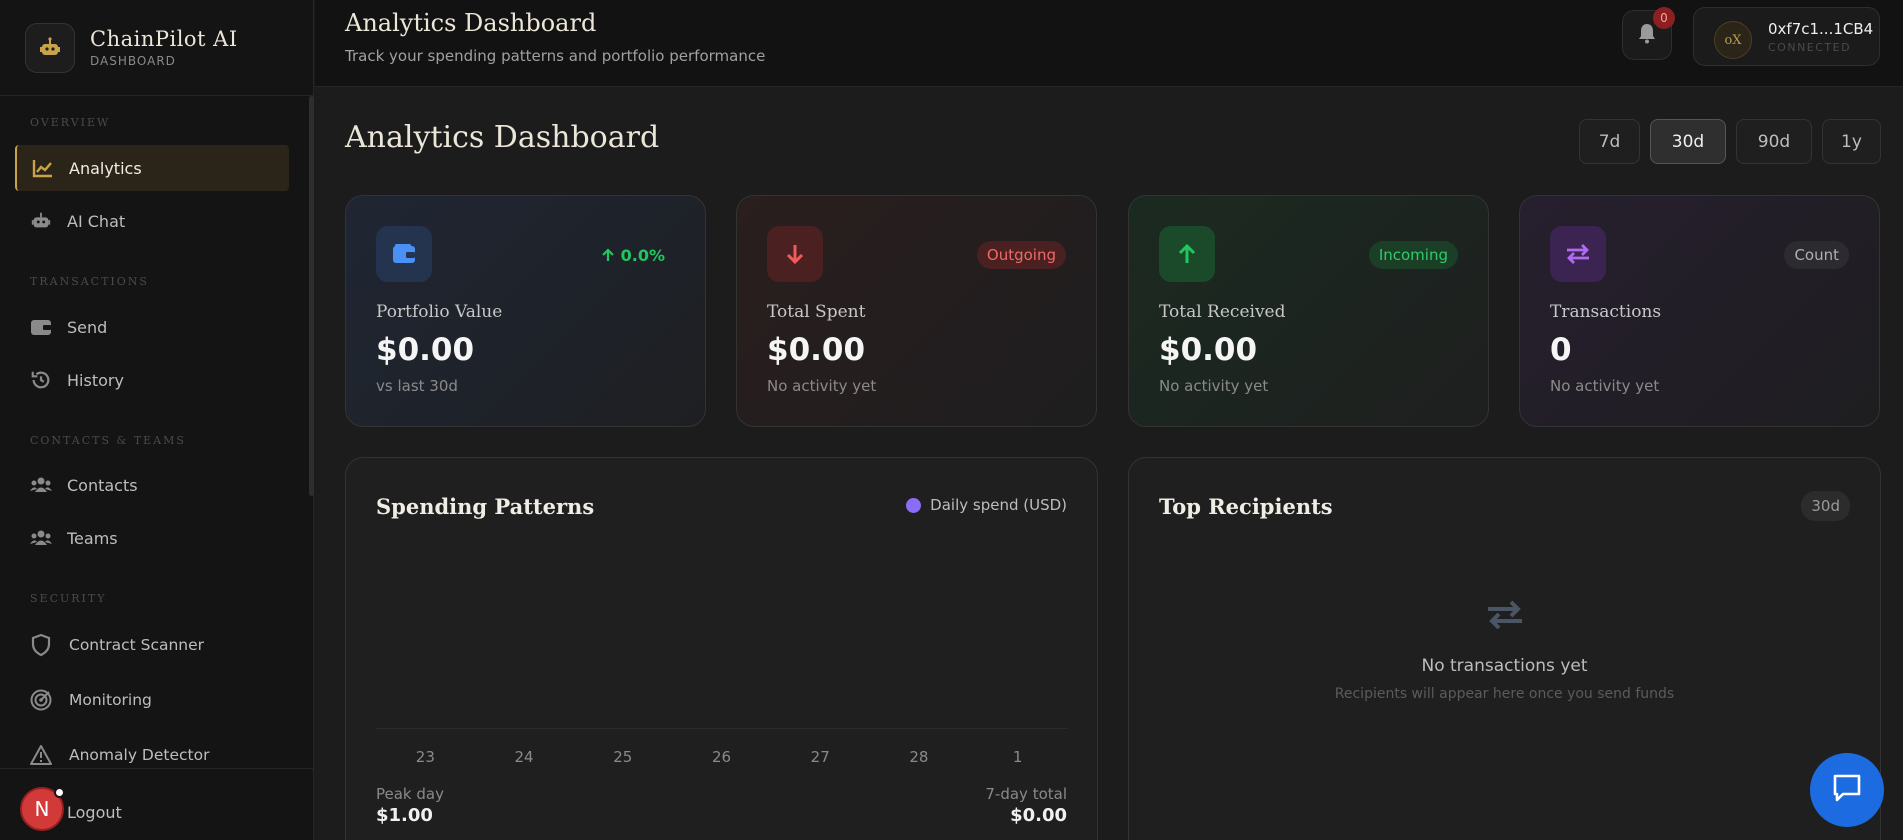 The width and height of the screenshot is (1903, 840). Describe the element at coordinates (43, 168) in the screenshot. I see `chart-line-icon` at that location.